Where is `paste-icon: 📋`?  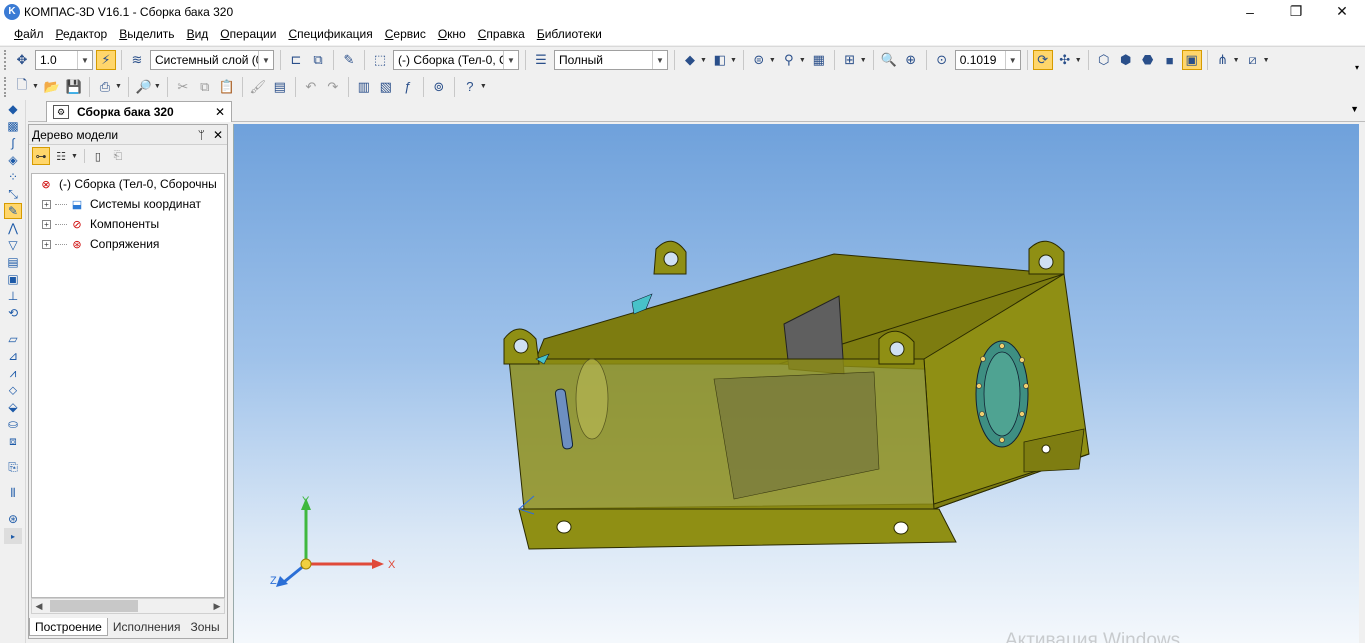 paste-icon: 📋 is located at coordinates (227, 87).